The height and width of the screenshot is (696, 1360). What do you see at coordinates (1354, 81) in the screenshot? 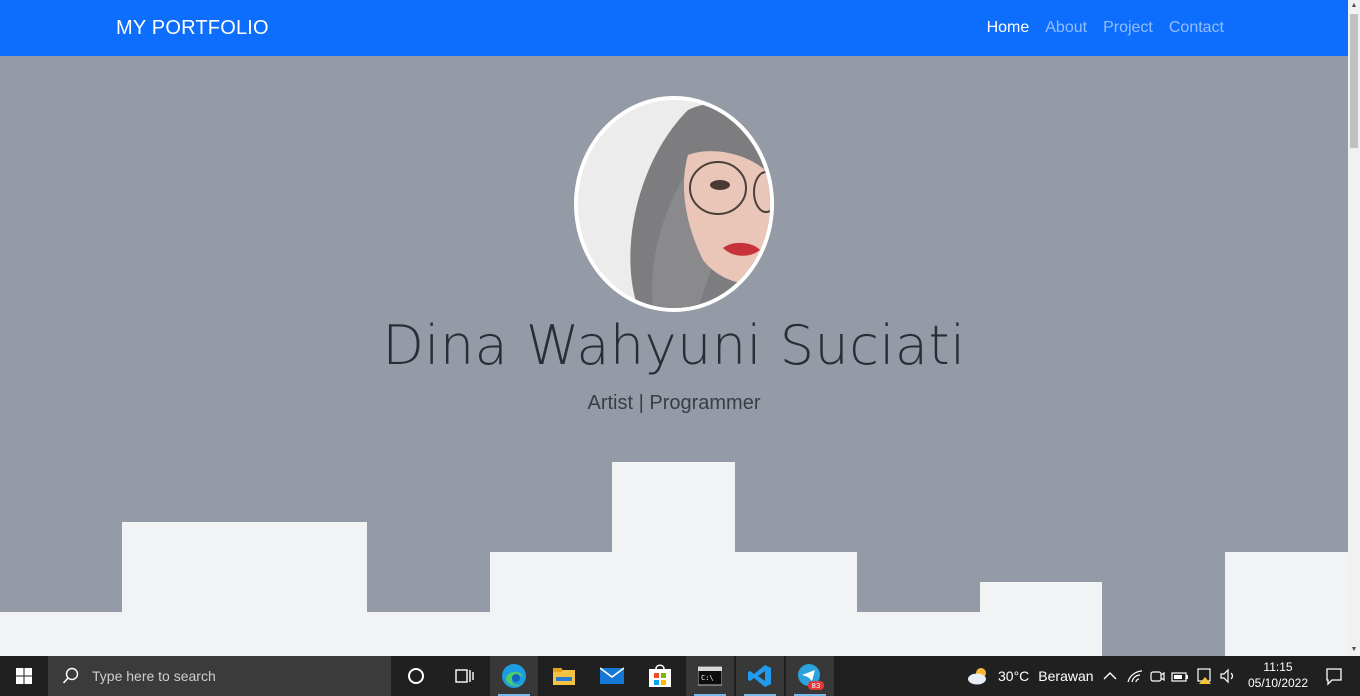
I see `scroll-thumb` at bounding box center [1354, 81].